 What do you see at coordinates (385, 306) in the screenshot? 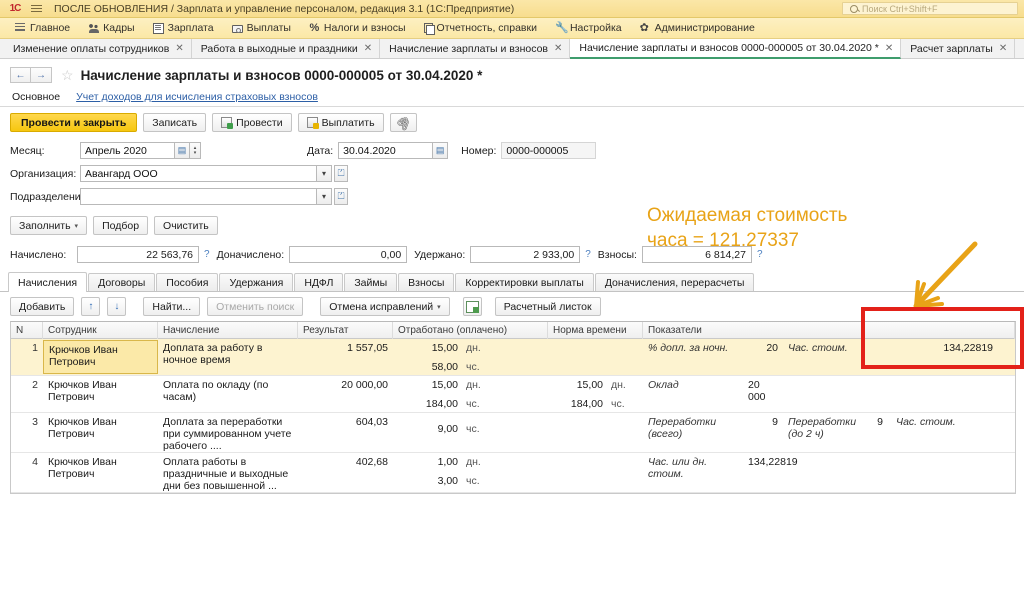
I see `cancel-fixes-button: Отмена исправлений ▾` at bounding box center [385, 306].